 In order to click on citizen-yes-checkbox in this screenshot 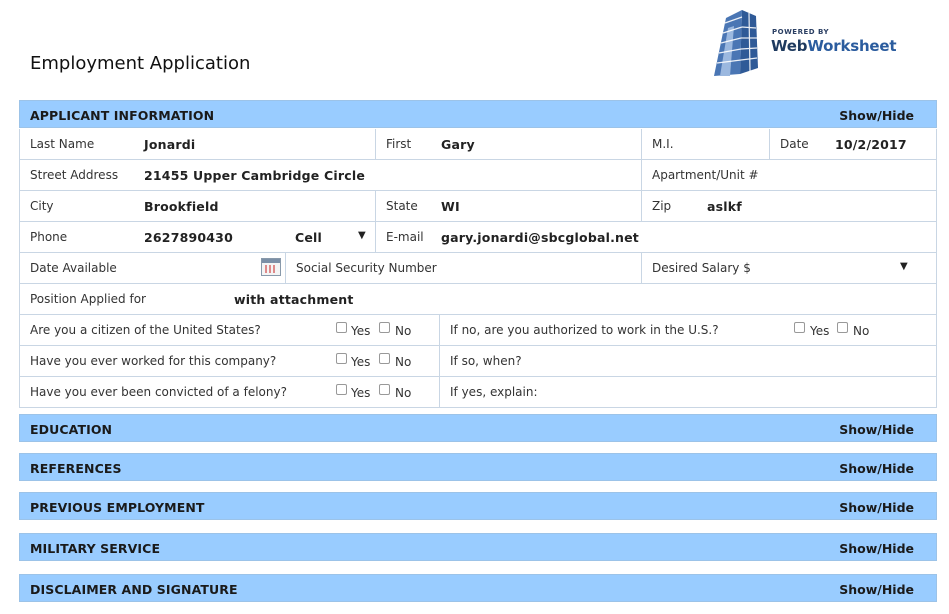, I will do `click(341, 327)`.